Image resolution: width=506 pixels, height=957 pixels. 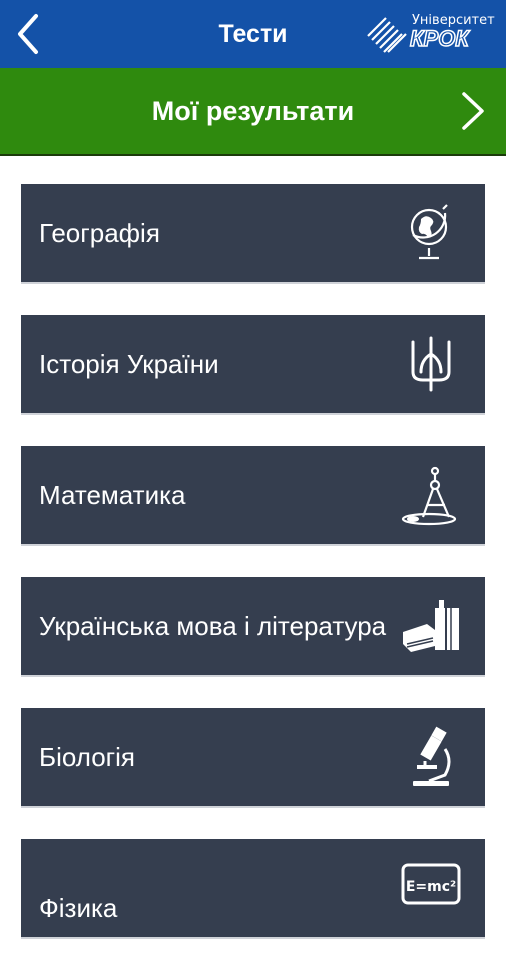 I want to click on microscope-icon, so click(x=432, y=756).